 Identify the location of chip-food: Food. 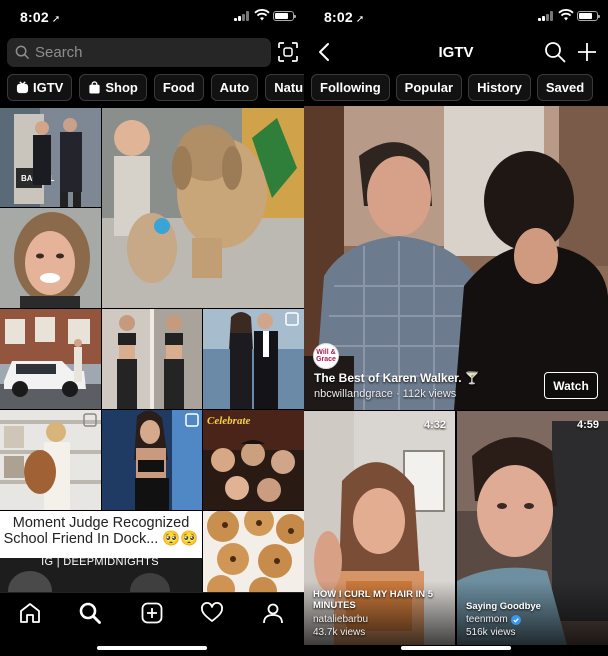
(178, 87).